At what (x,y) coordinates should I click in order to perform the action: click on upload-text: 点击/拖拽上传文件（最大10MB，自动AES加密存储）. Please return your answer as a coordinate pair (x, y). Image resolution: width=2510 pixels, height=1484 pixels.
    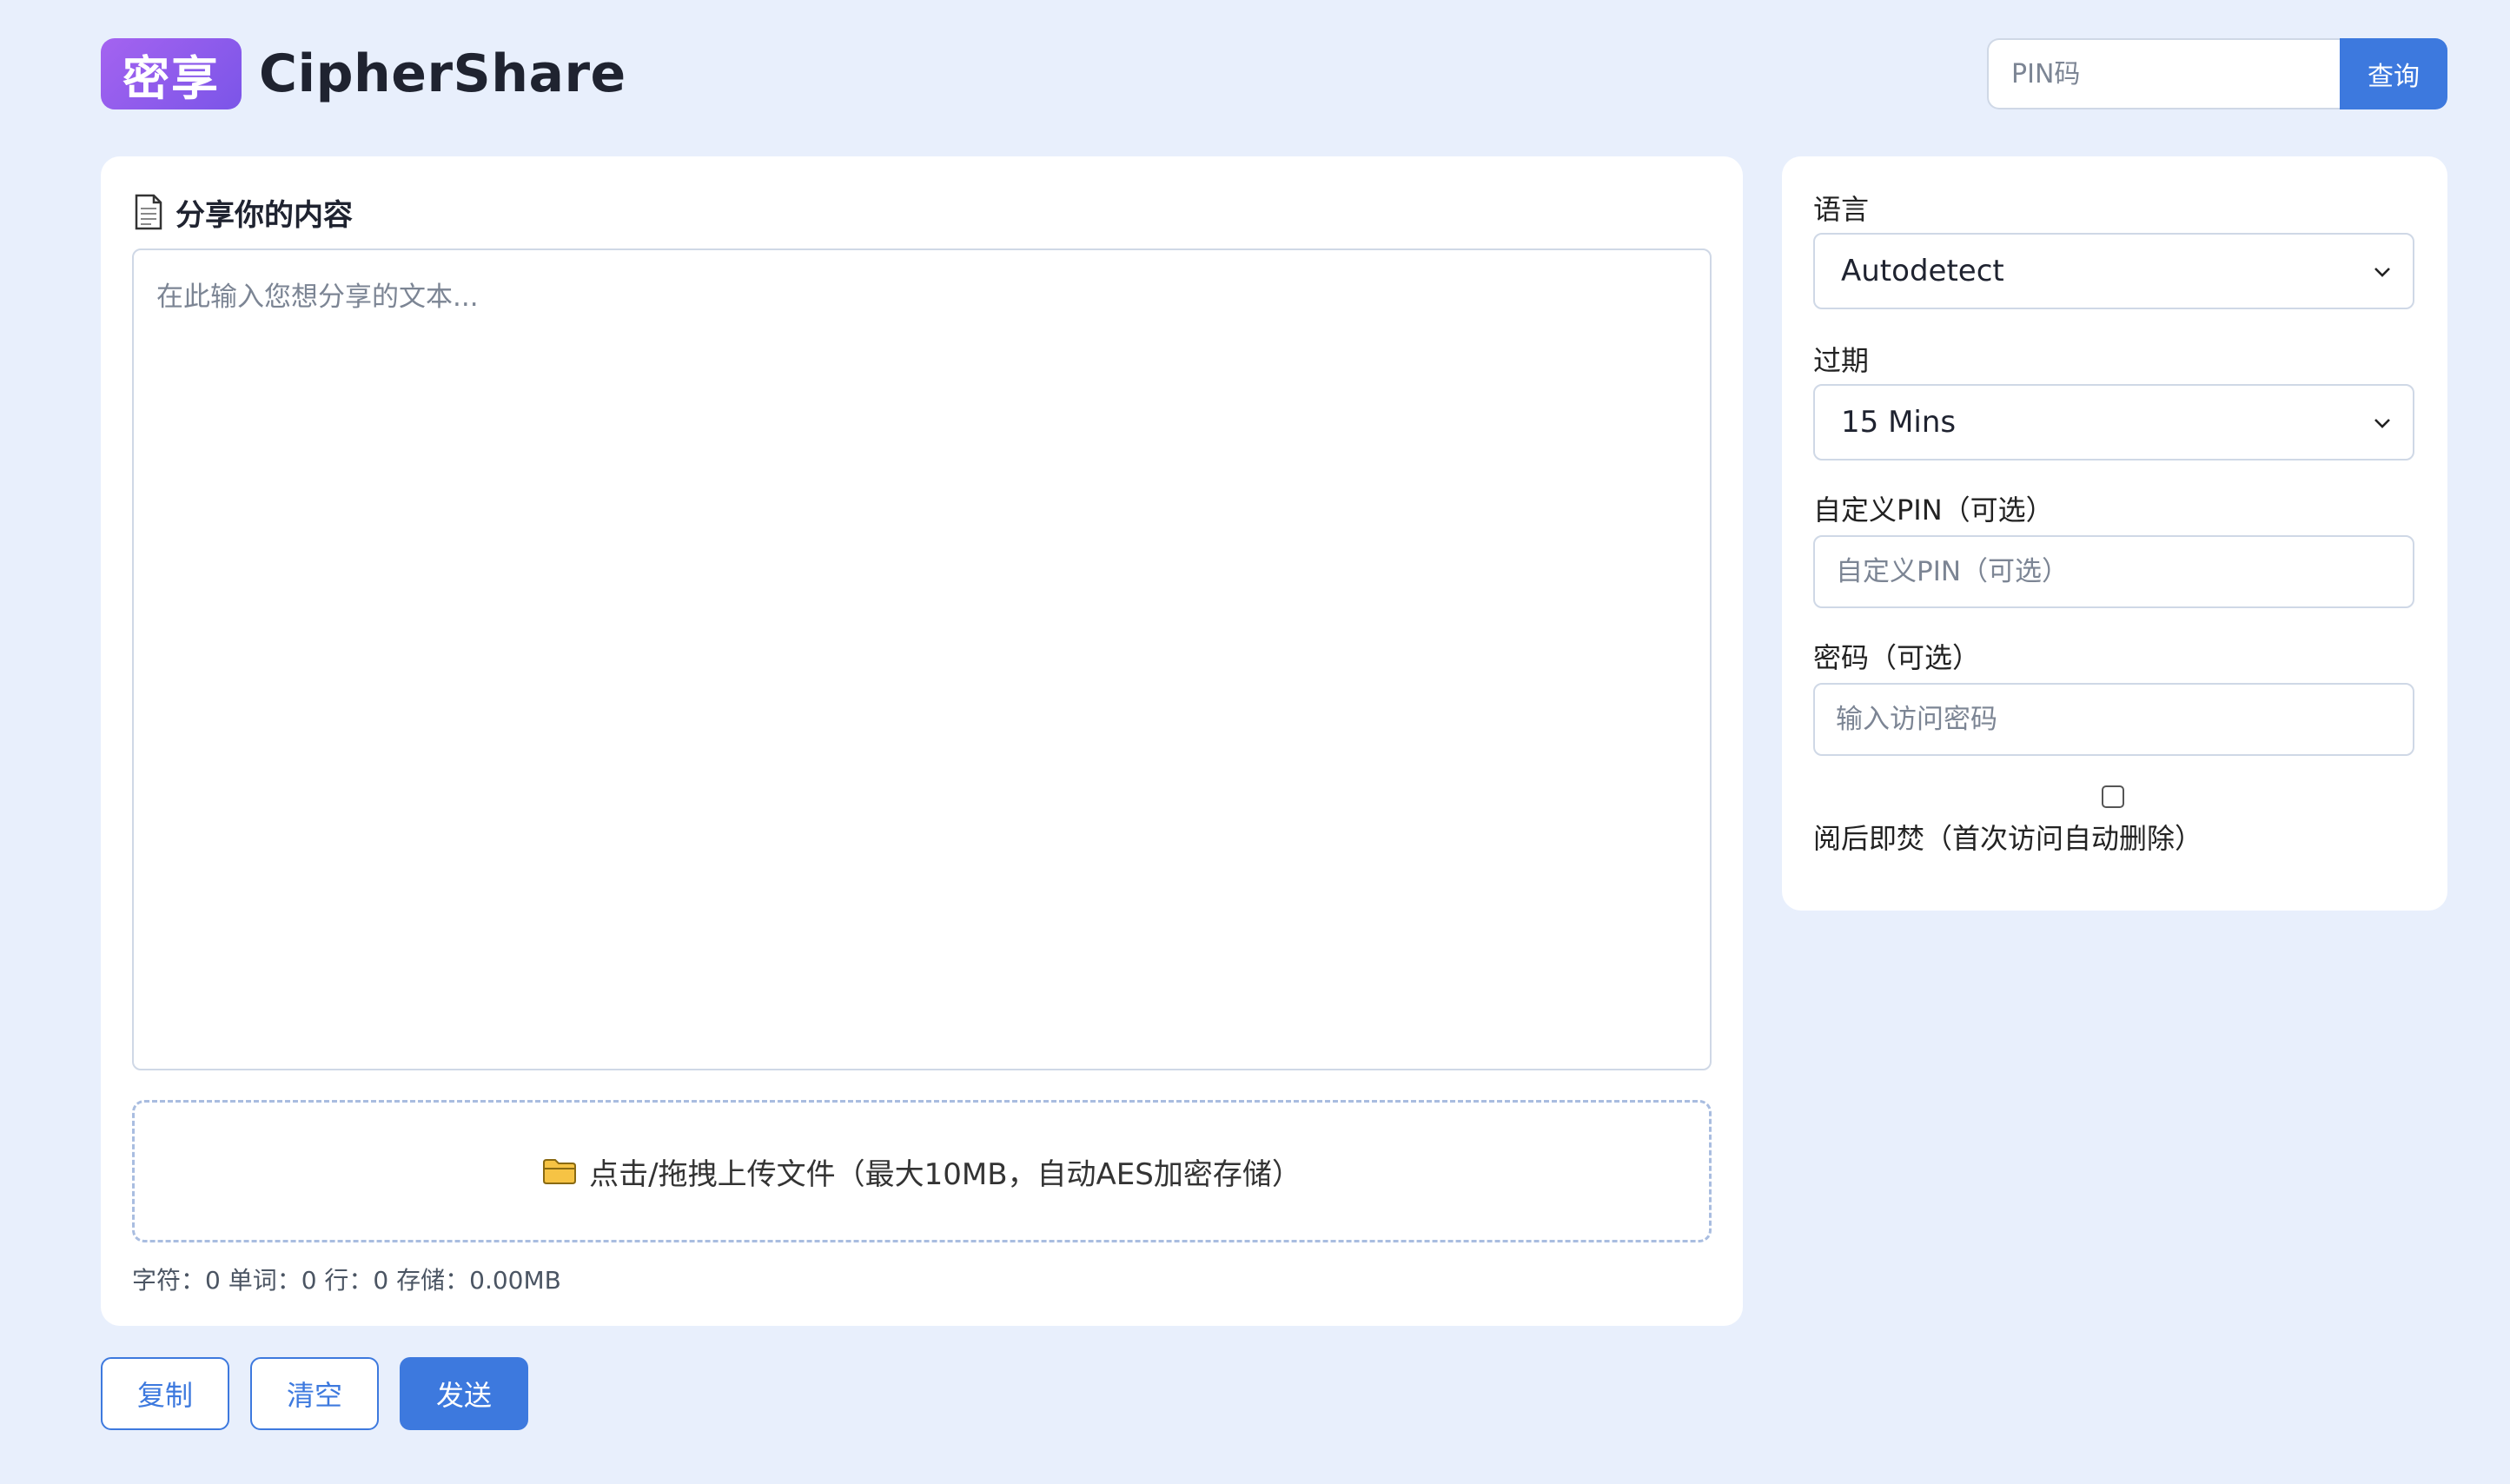
    Looking at the image, I should click on (945, 1174).